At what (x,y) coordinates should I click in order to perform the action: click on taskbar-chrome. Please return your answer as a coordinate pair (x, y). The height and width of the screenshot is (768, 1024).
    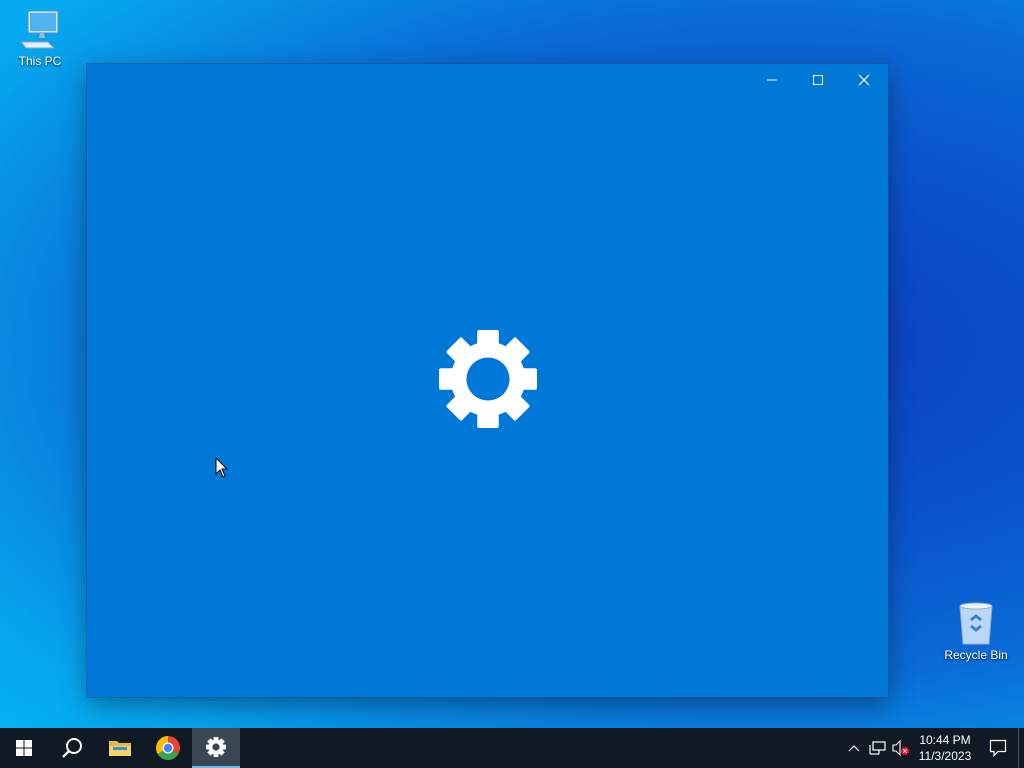
    Looking at the image, I should click on (168, 748).